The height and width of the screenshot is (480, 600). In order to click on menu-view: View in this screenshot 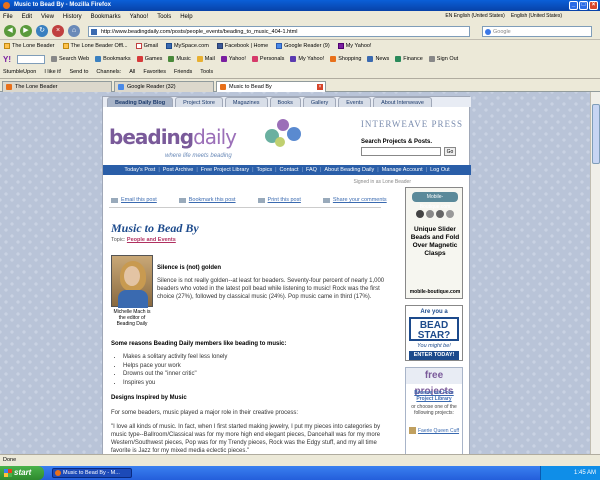, I will do `click(47, 17)`.